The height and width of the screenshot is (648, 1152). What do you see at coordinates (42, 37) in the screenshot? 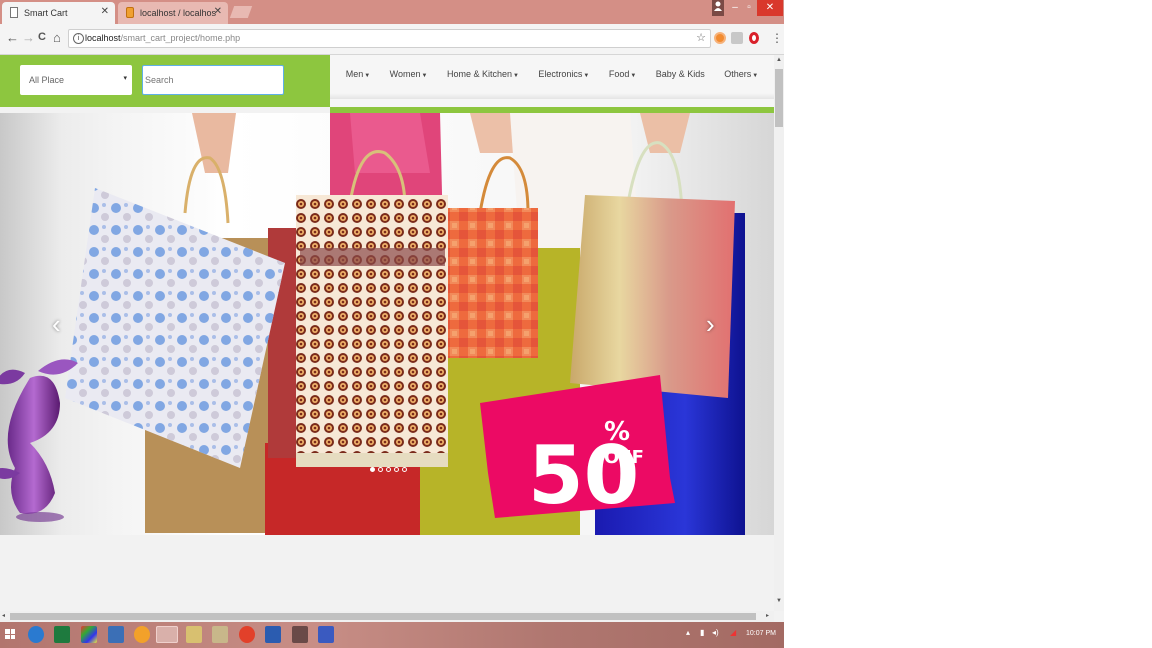
I see `reload-icon: C` at bounding box center [42, 37].